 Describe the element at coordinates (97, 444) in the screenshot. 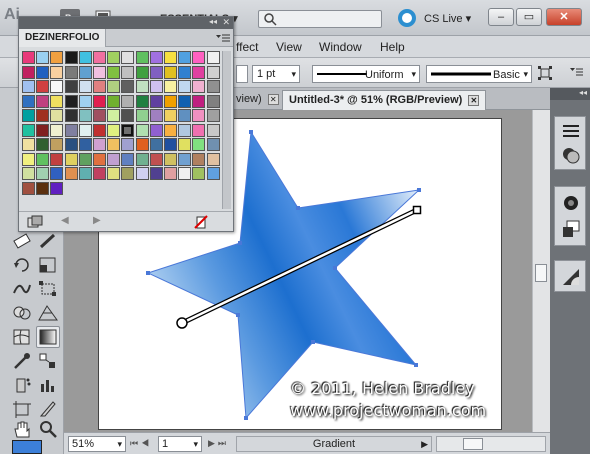

I see `zoom-select: 51% ▾` at that location.